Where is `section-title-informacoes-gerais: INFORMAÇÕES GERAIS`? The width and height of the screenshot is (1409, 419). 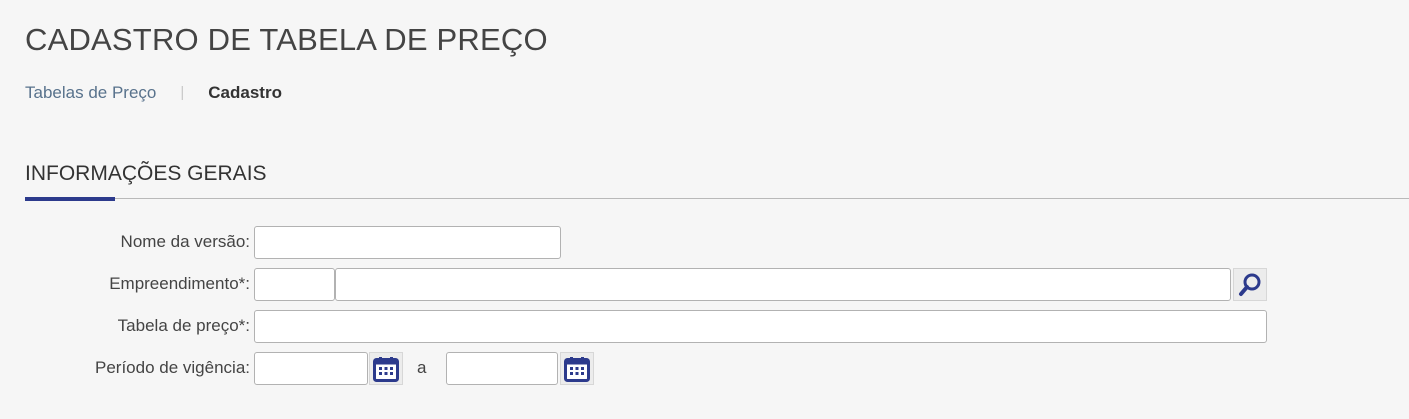 section-title-informacoes-gerais: INFORMAÇÕES GERAIS is located at coordinates (146, 173).